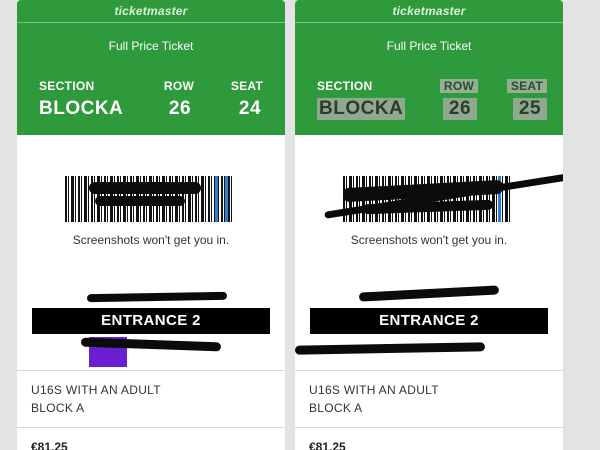 The height and width of the screenshot is (450, 600). I want to click on seat-value: 25, so click(530, 109).